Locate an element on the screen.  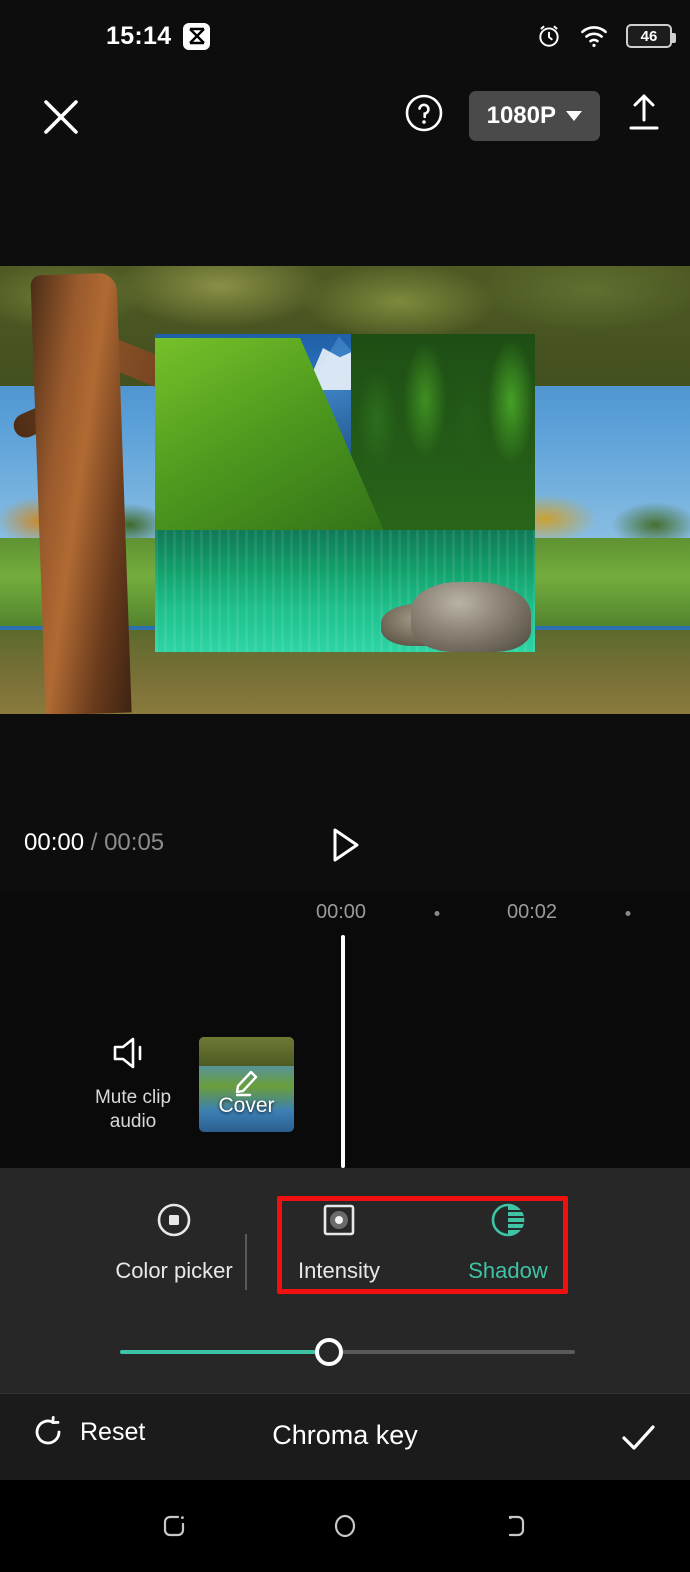
play-button is located at coordinates (344, 845).